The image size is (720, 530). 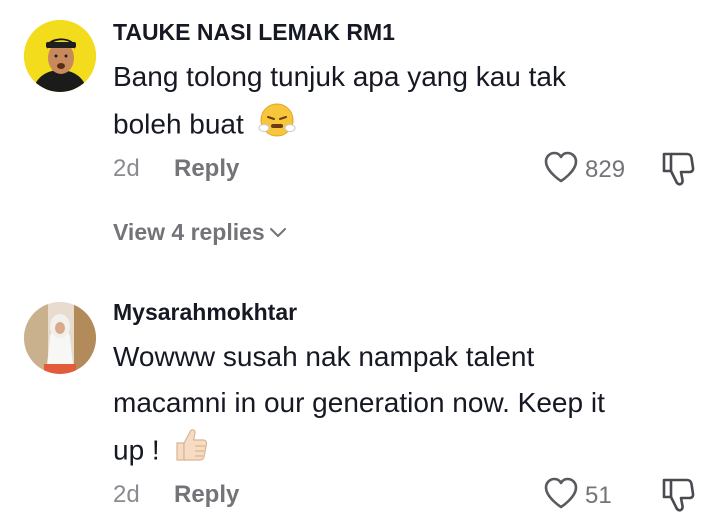 I want to click on steam-face-emoji-icon, so click(x=277, y=126).